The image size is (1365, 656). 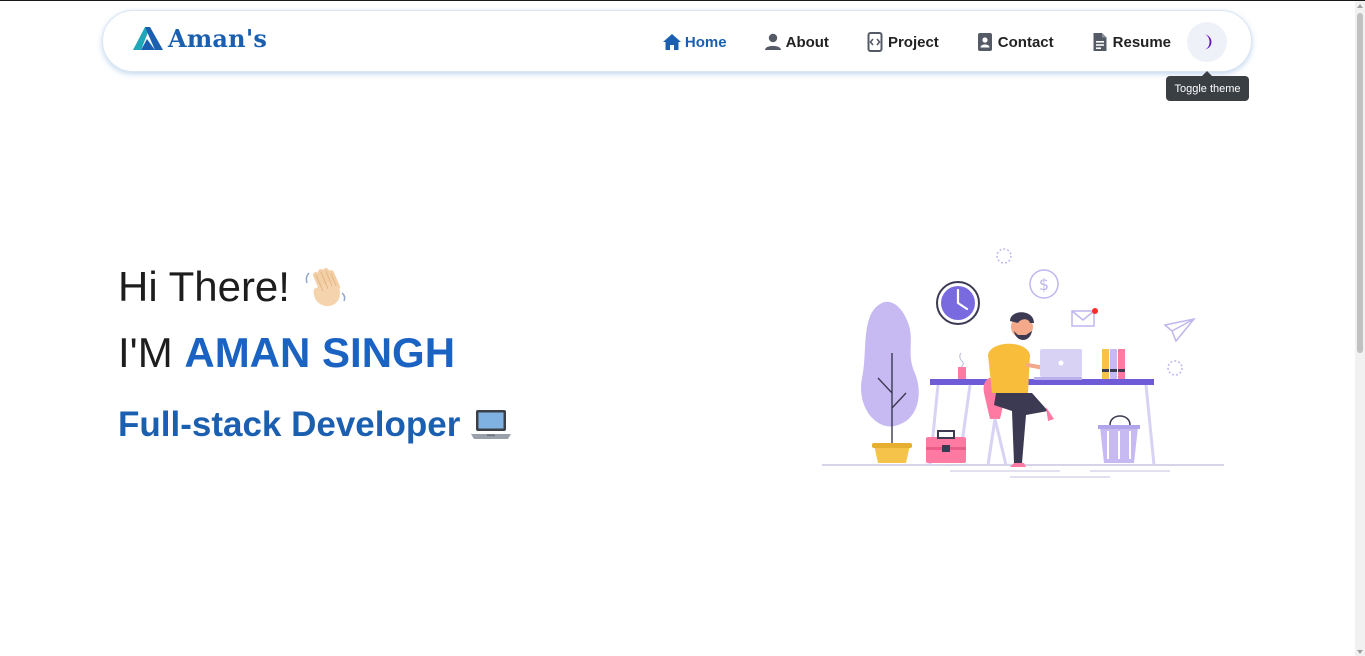 I want to click on logo-mark-icon, so click(x=148, y=38).